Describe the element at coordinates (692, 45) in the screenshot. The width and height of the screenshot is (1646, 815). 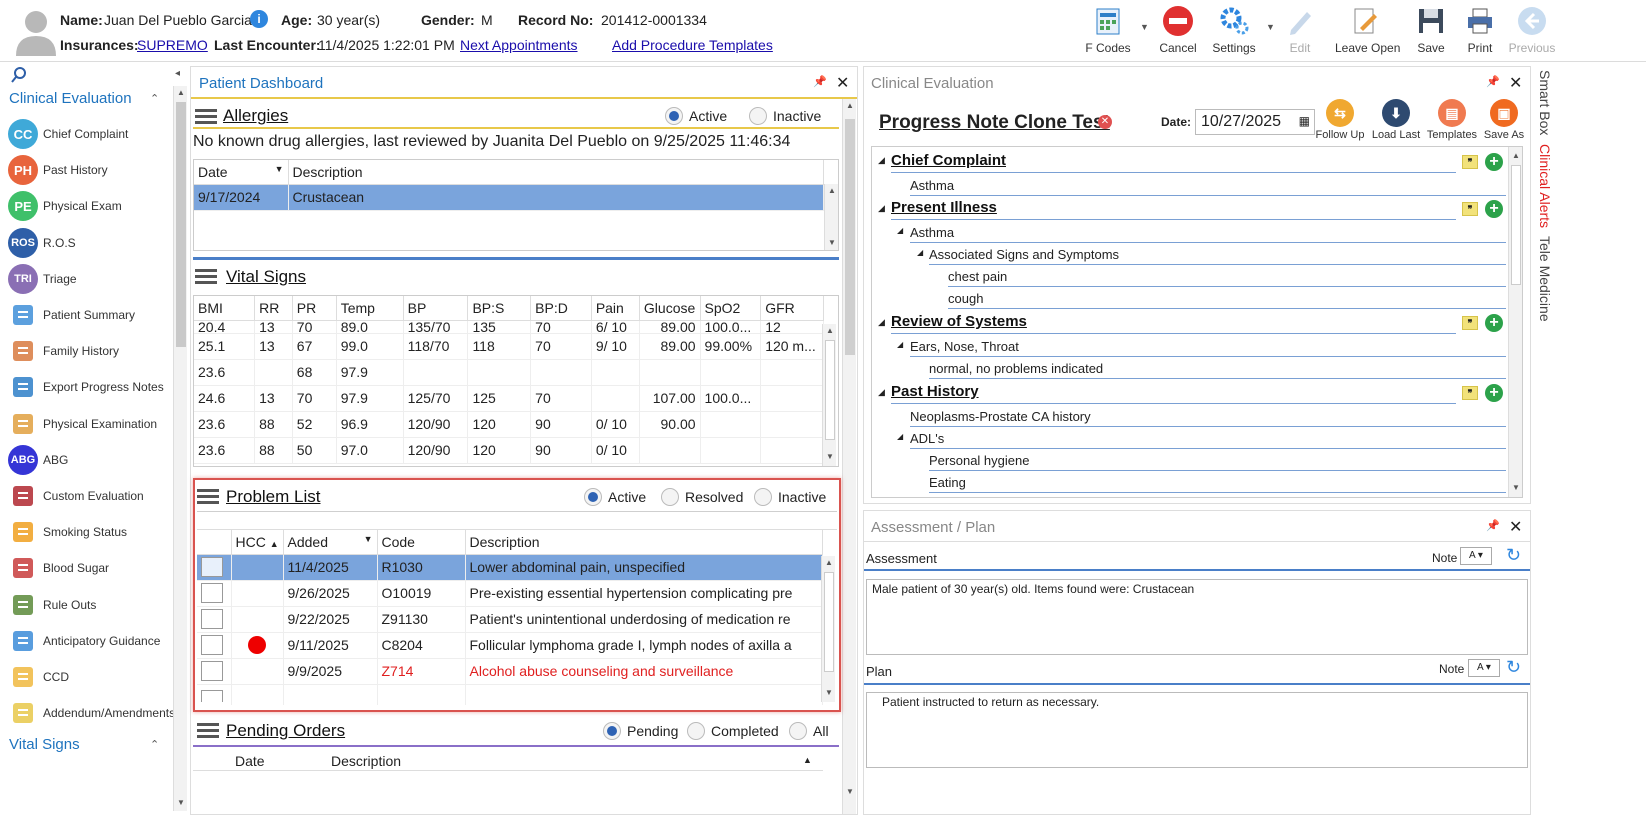
I see `add-procedure-templates-link: Add Procedure Templates` at that location.